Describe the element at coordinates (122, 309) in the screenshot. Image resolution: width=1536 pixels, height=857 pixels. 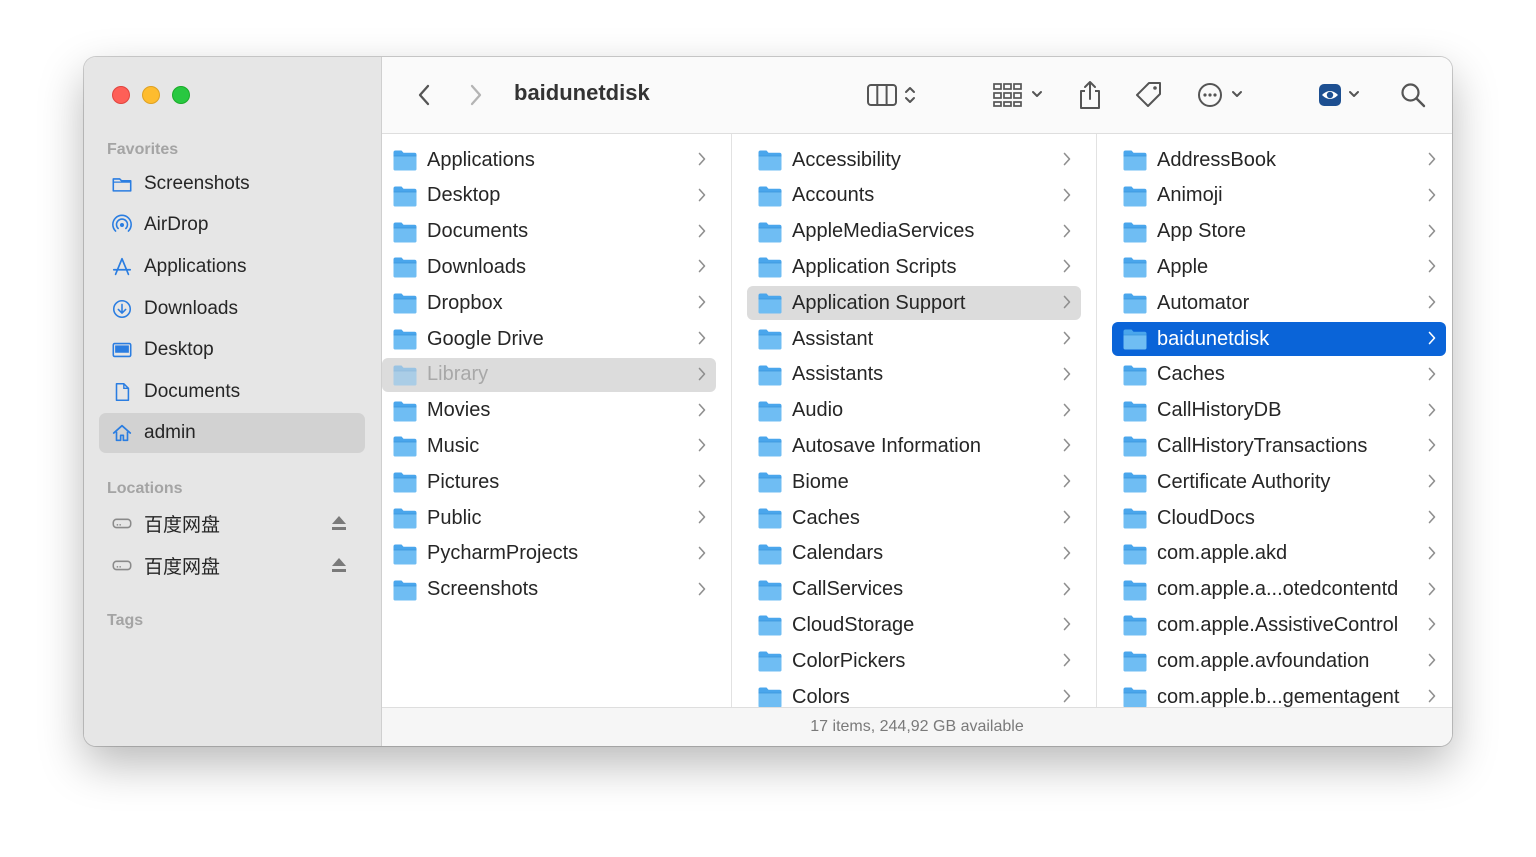
I see `download-circle-icon` at that location.